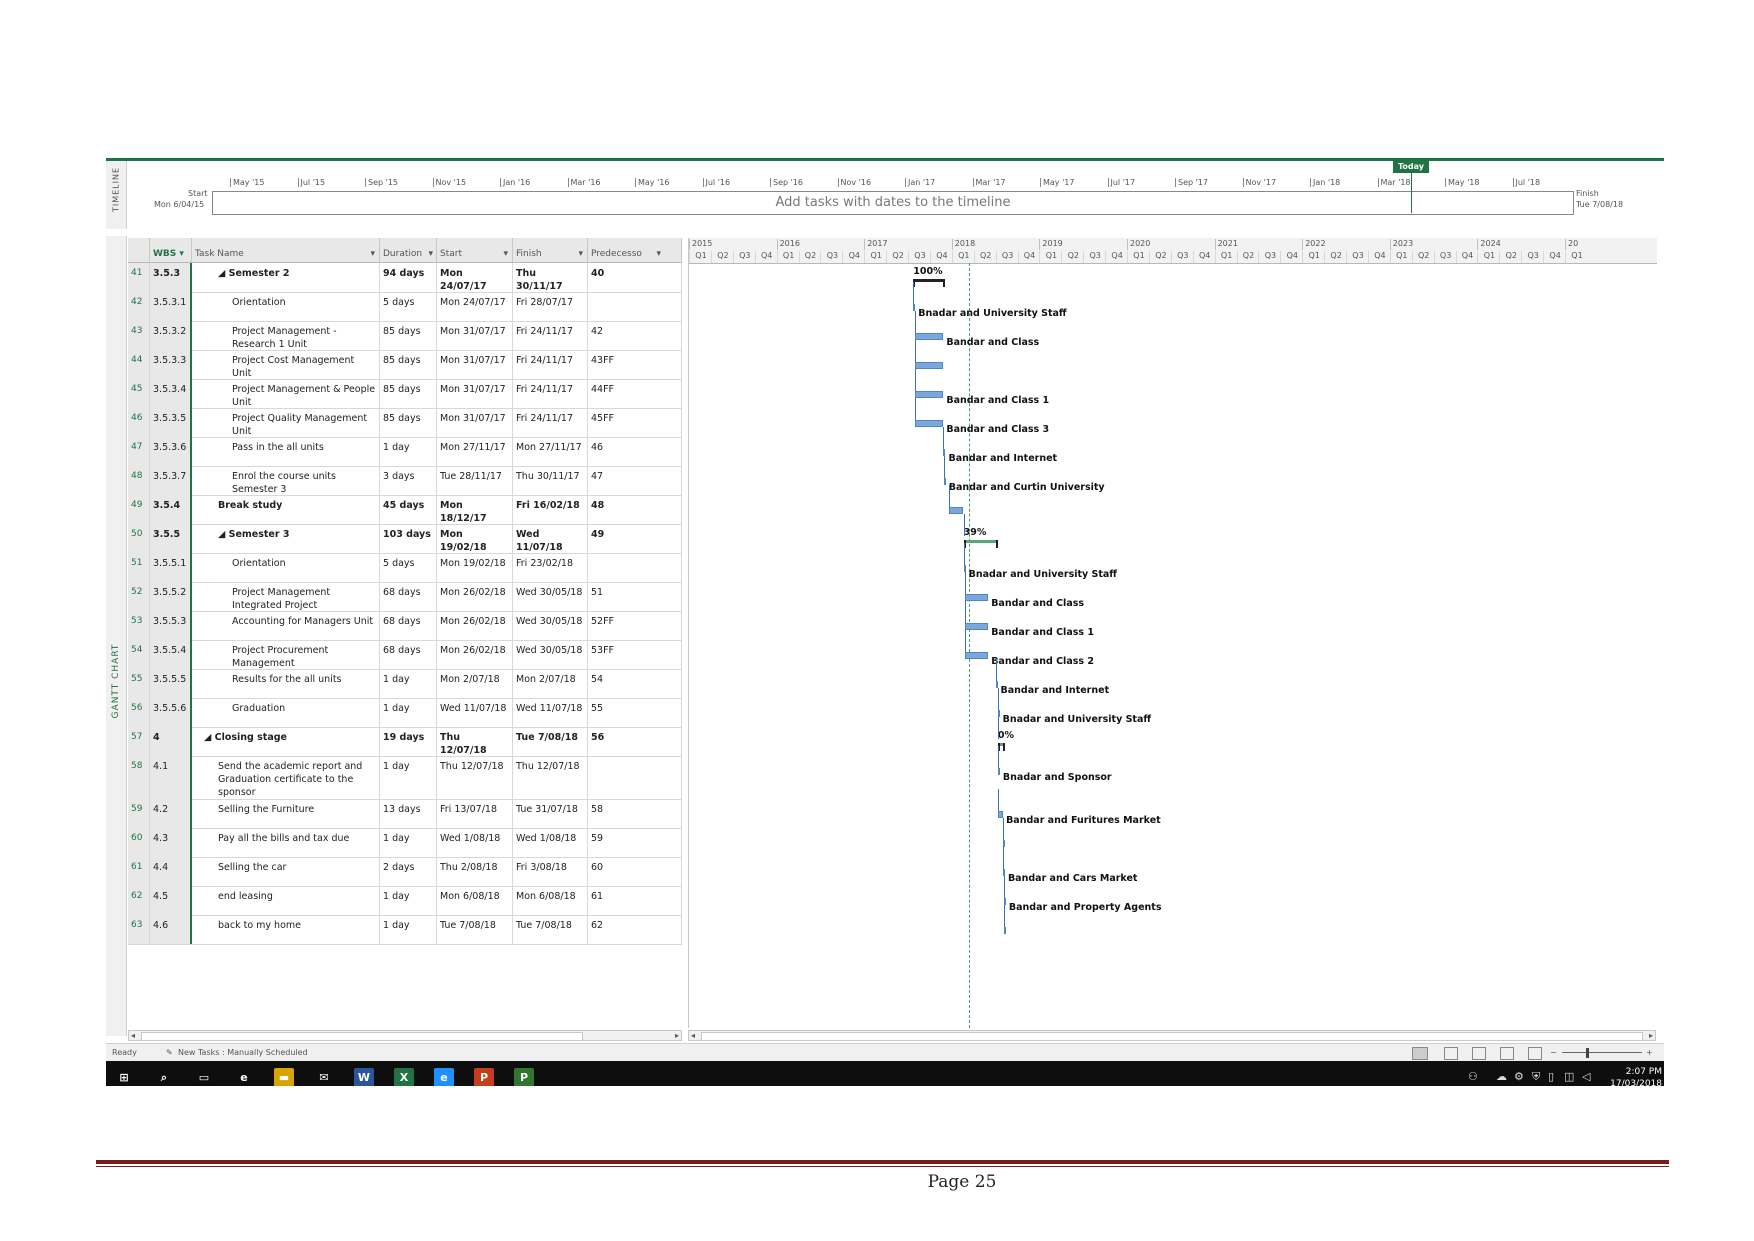  I want to click on resource-sheet-view-icon, so click(1507, 1053).